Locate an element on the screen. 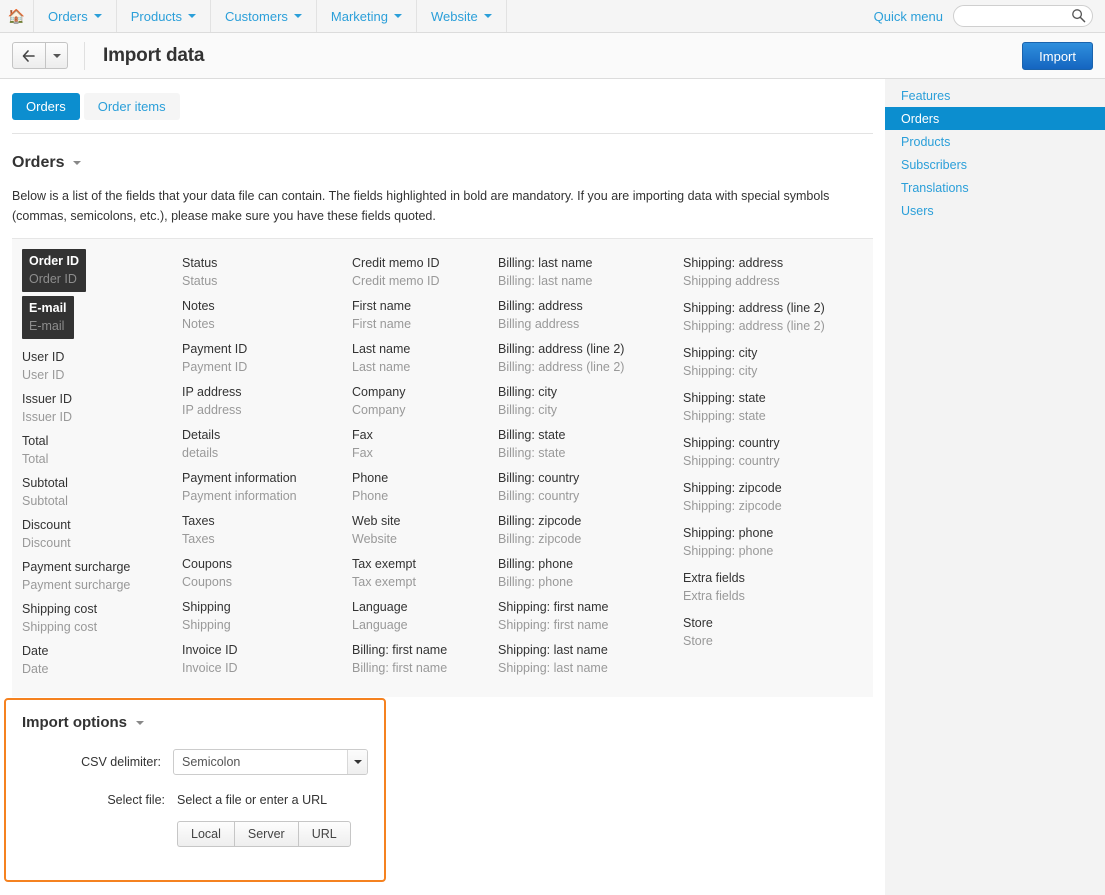  field-title: Order ID is located at coordinates (54, 261).